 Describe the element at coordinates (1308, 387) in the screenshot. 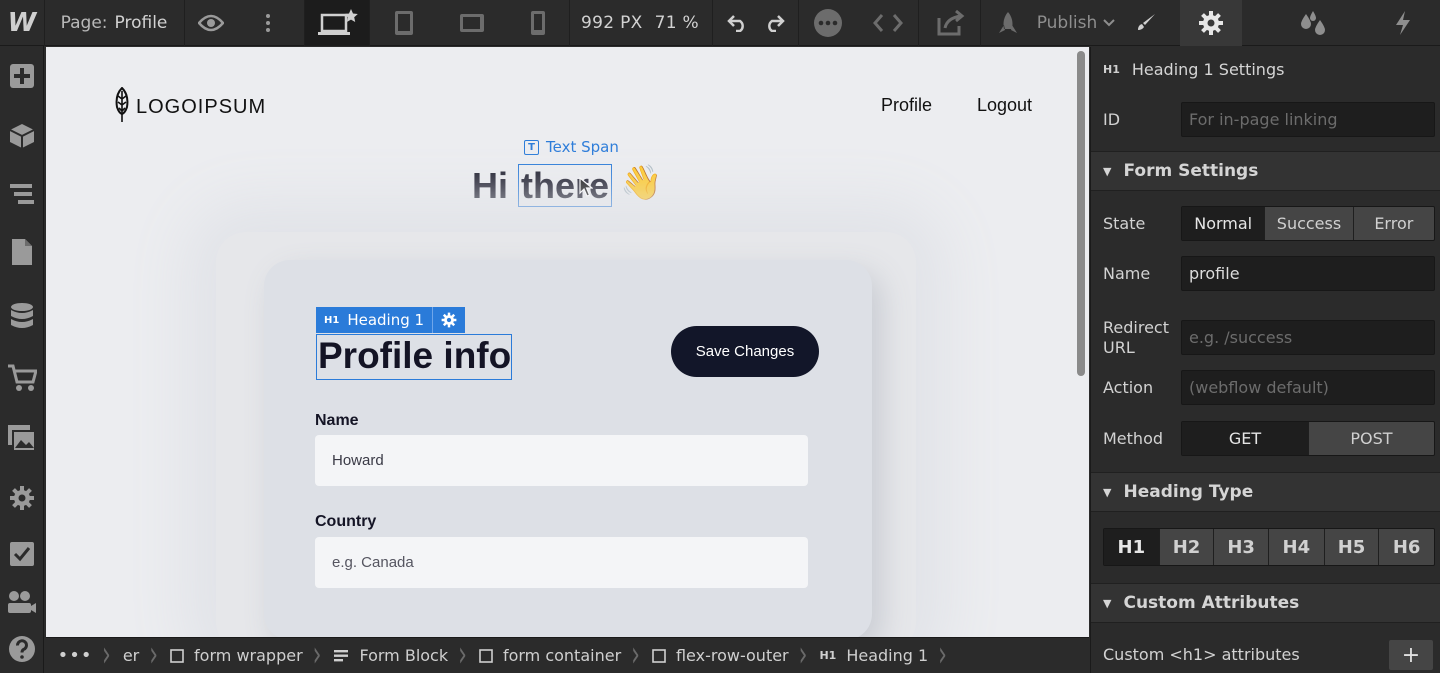

I see `action-input: (webflow default)` at that location.